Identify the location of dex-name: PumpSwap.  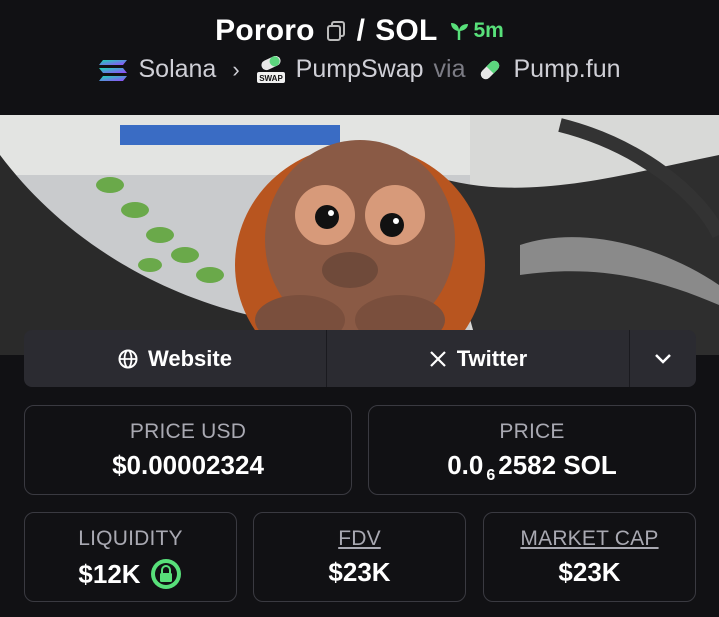
(360, 69).